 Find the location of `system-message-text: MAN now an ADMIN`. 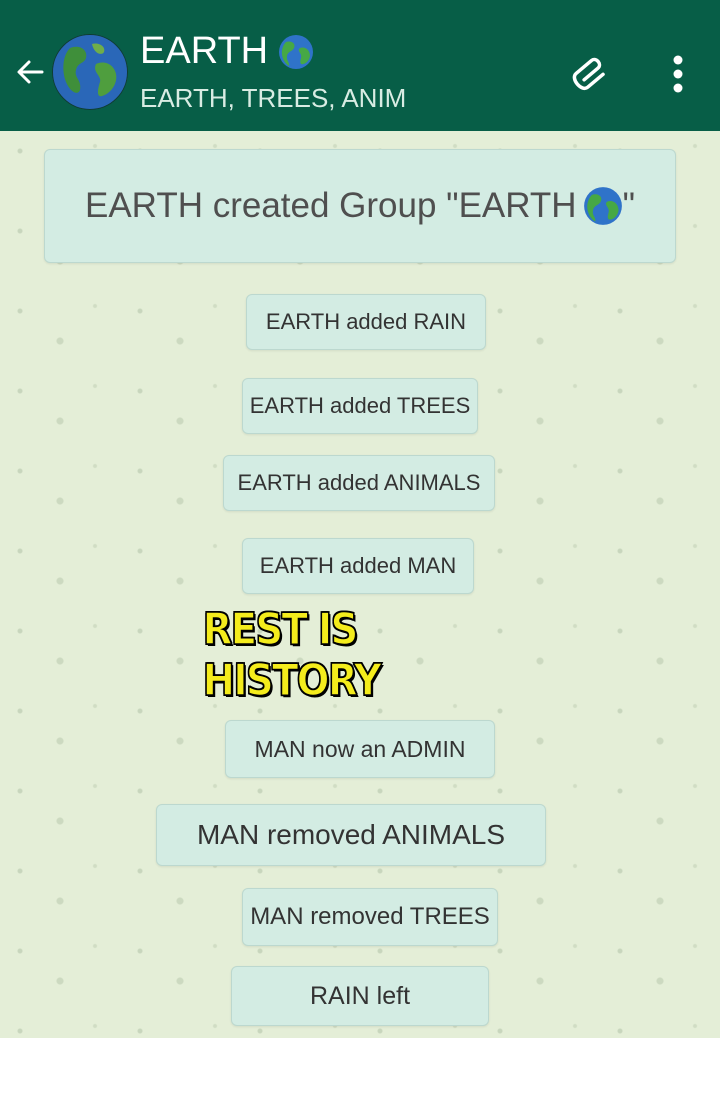

system-message-text: MAN now an ADMIN is located at coordinates (360, 748).